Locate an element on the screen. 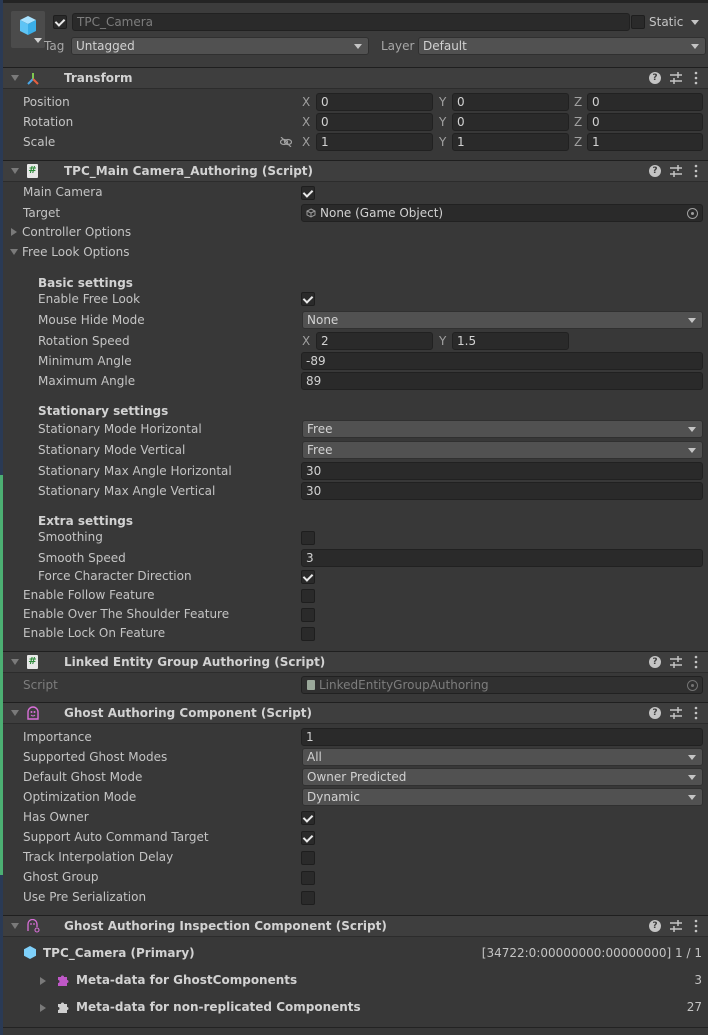 This screenshot has height=1035, width=708. use-pre-serialization-checkbox is located at coordinates (308, 898).